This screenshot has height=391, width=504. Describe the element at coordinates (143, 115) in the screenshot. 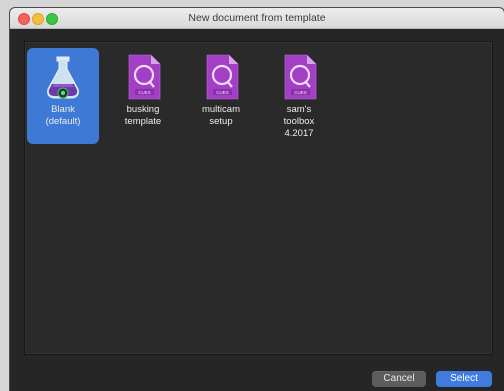

I see `template-label: busking template` at that location.